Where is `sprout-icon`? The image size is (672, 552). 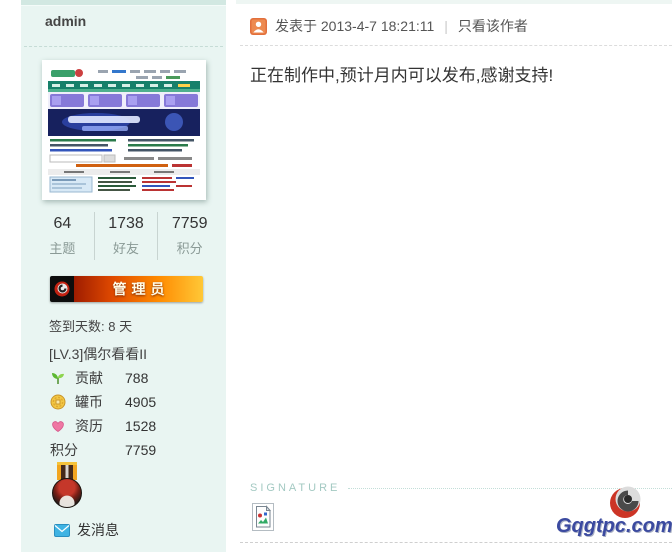
sprout-icon is located at coordinates (62, 378).